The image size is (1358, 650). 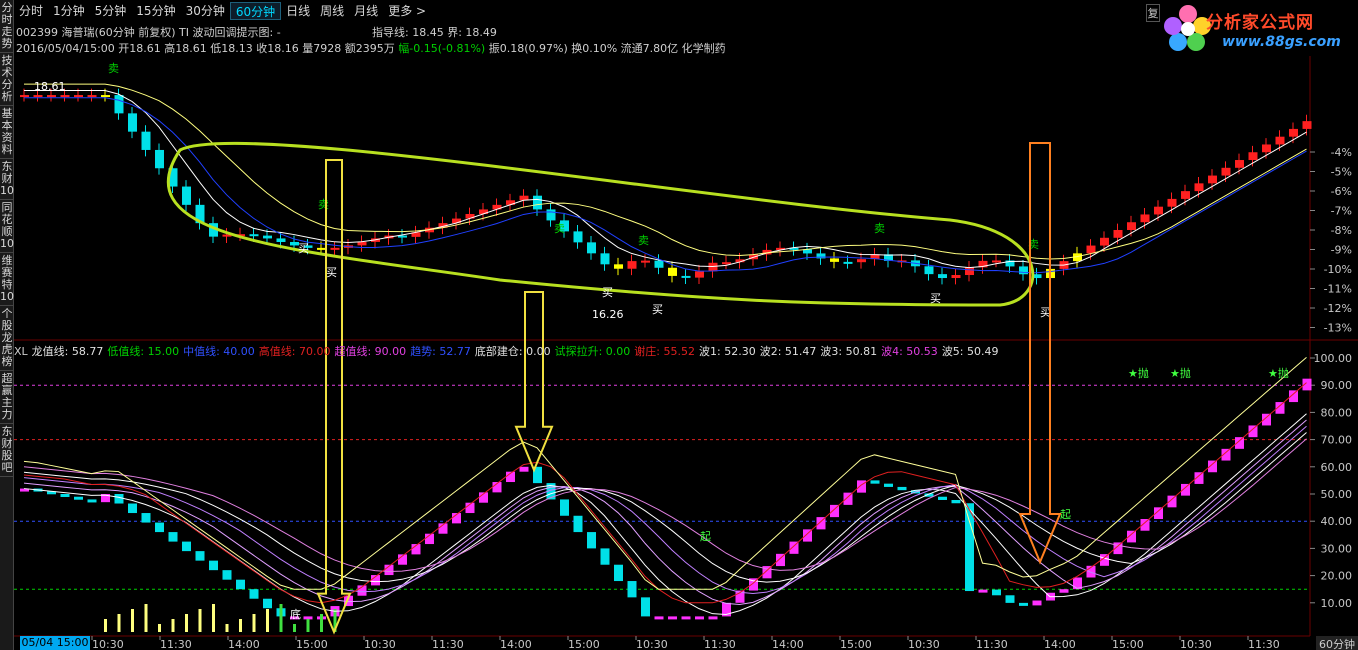 I want to click on ind-axis-label: 80.00, so click(x=1337, y=412).